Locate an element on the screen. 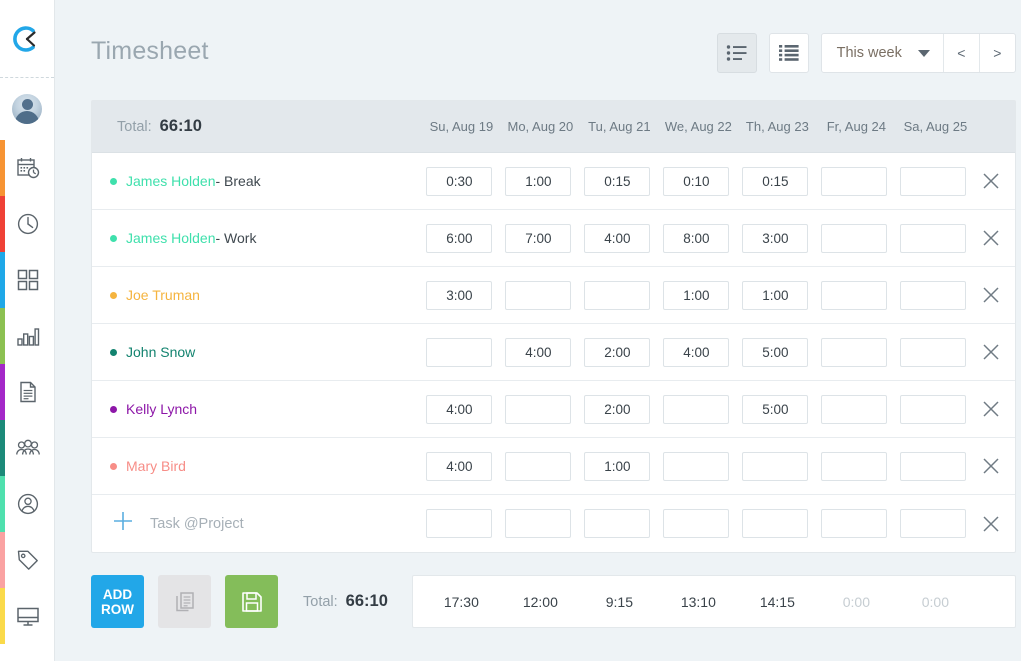  add-row-button: ADD ROW is located at coordinates (117, 601).